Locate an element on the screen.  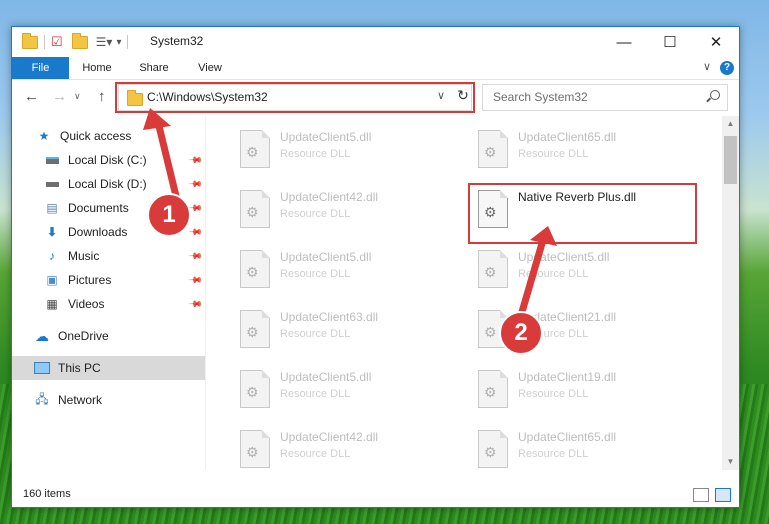
step-badge-1: 1 is located at coordinates (169, 215).